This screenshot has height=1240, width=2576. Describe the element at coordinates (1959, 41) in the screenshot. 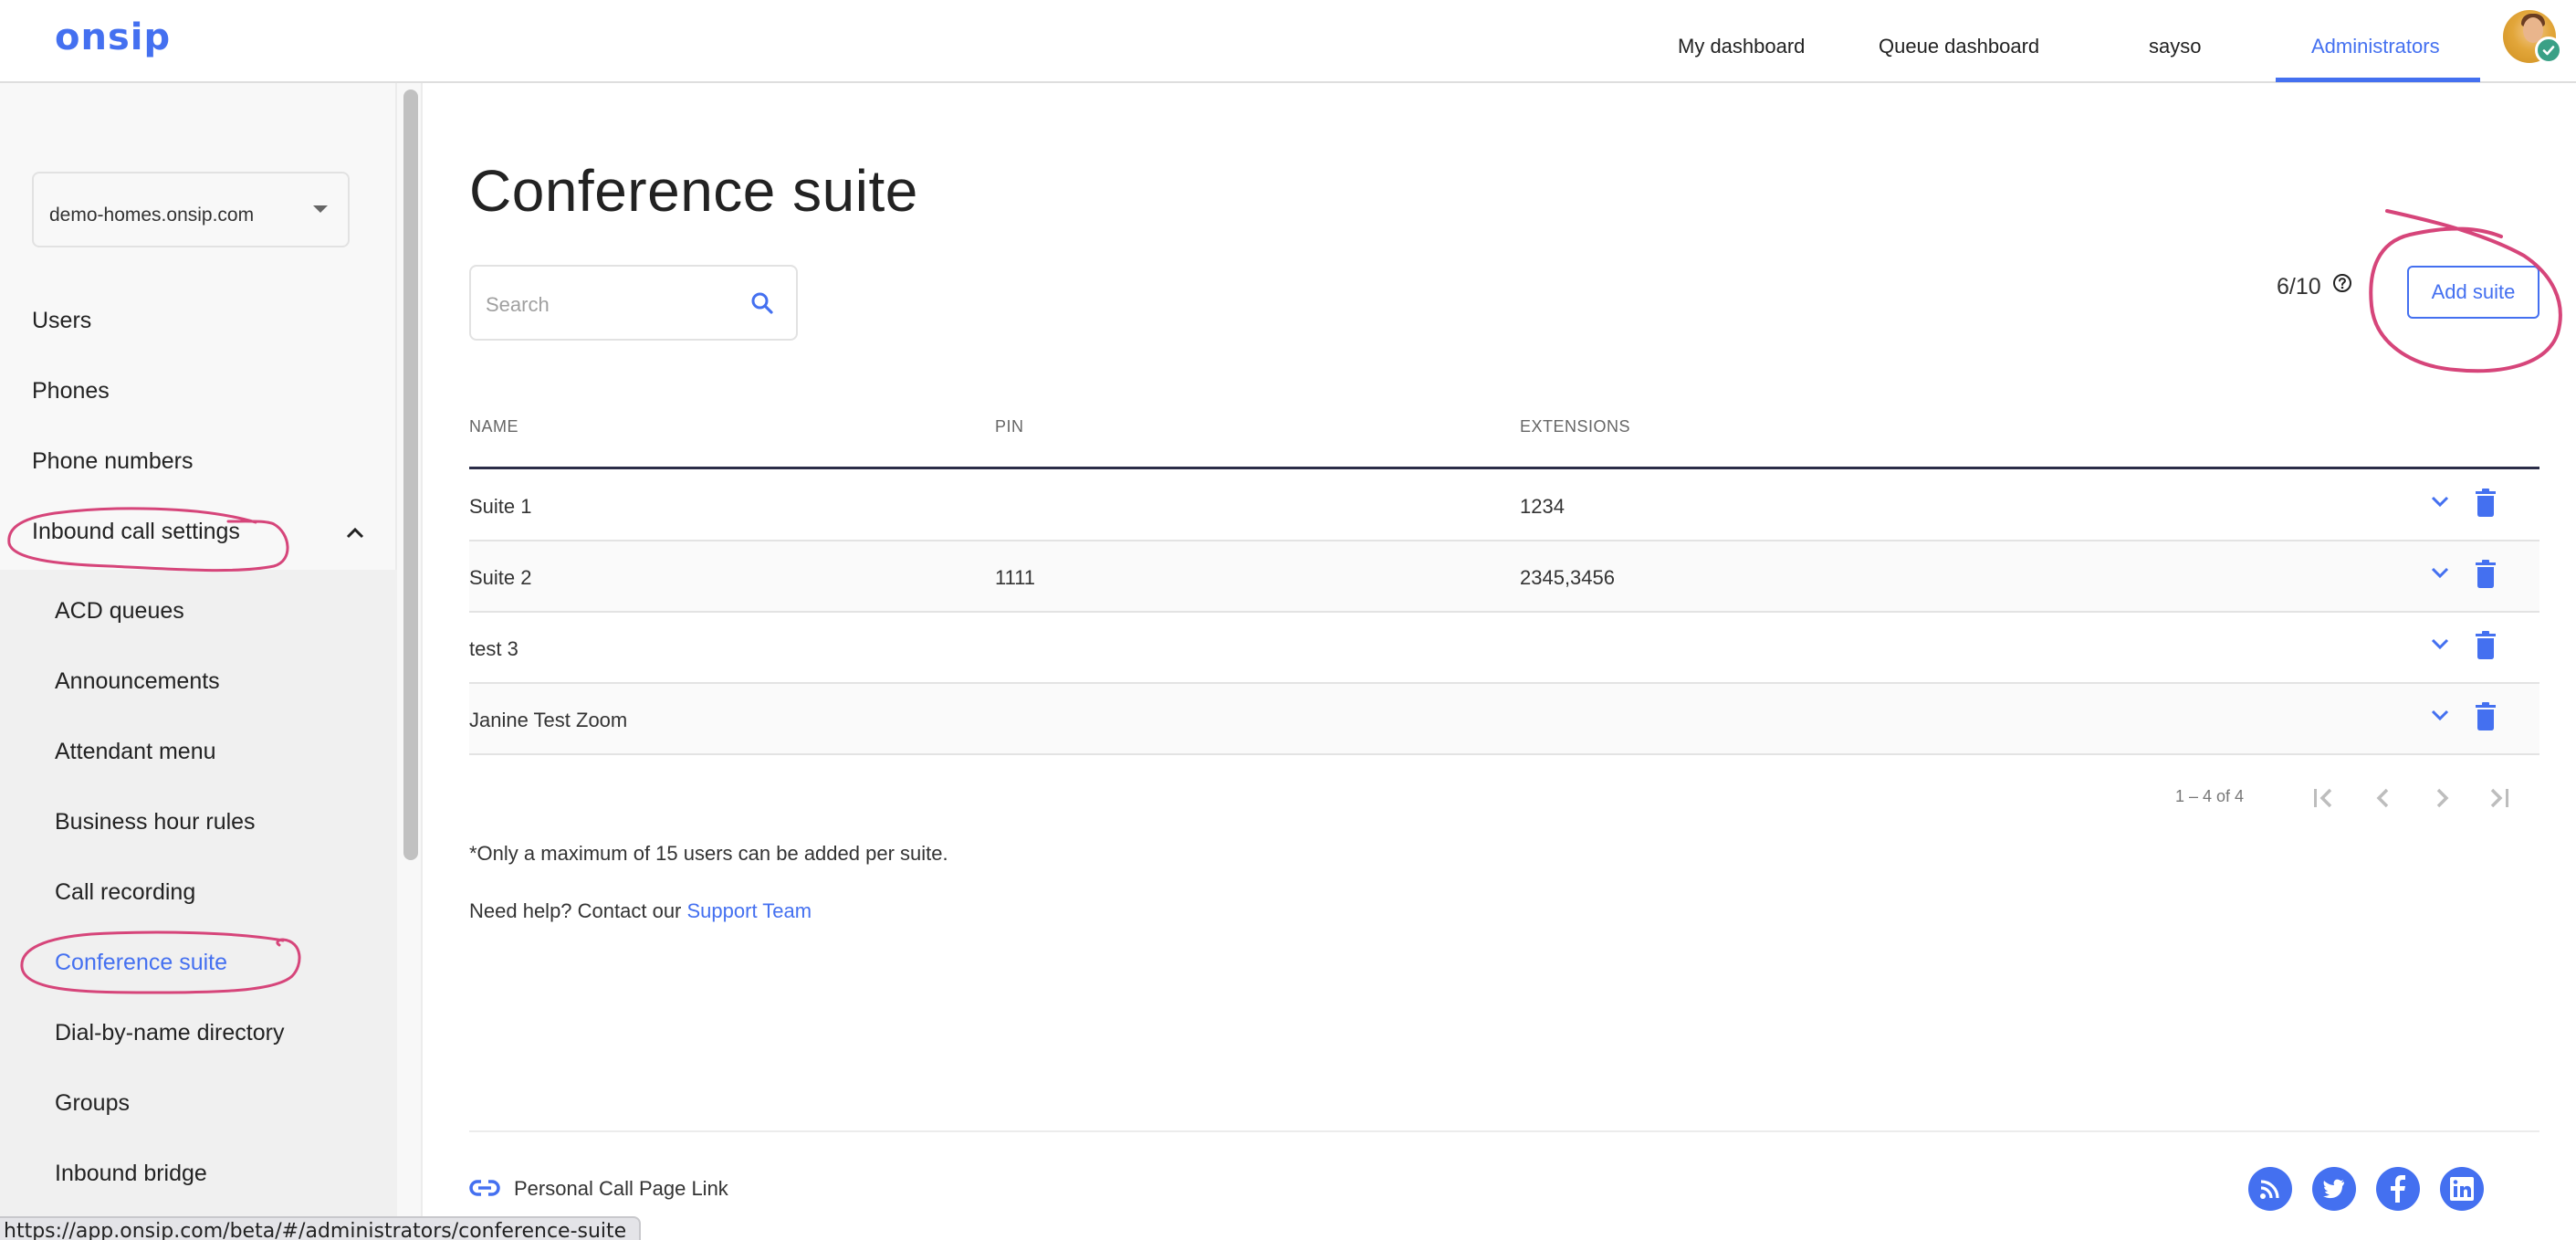

I see `nav-queue-dashboard: Queue dashboard` at that location.